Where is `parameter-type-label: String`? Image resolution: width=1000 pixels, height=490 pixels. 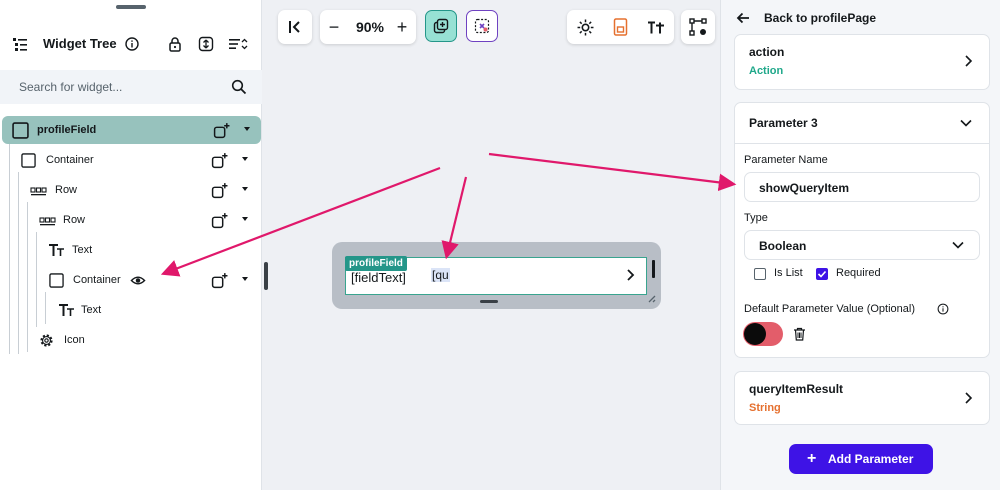
parameter-type-label: String is located at coordinates (765, 408).